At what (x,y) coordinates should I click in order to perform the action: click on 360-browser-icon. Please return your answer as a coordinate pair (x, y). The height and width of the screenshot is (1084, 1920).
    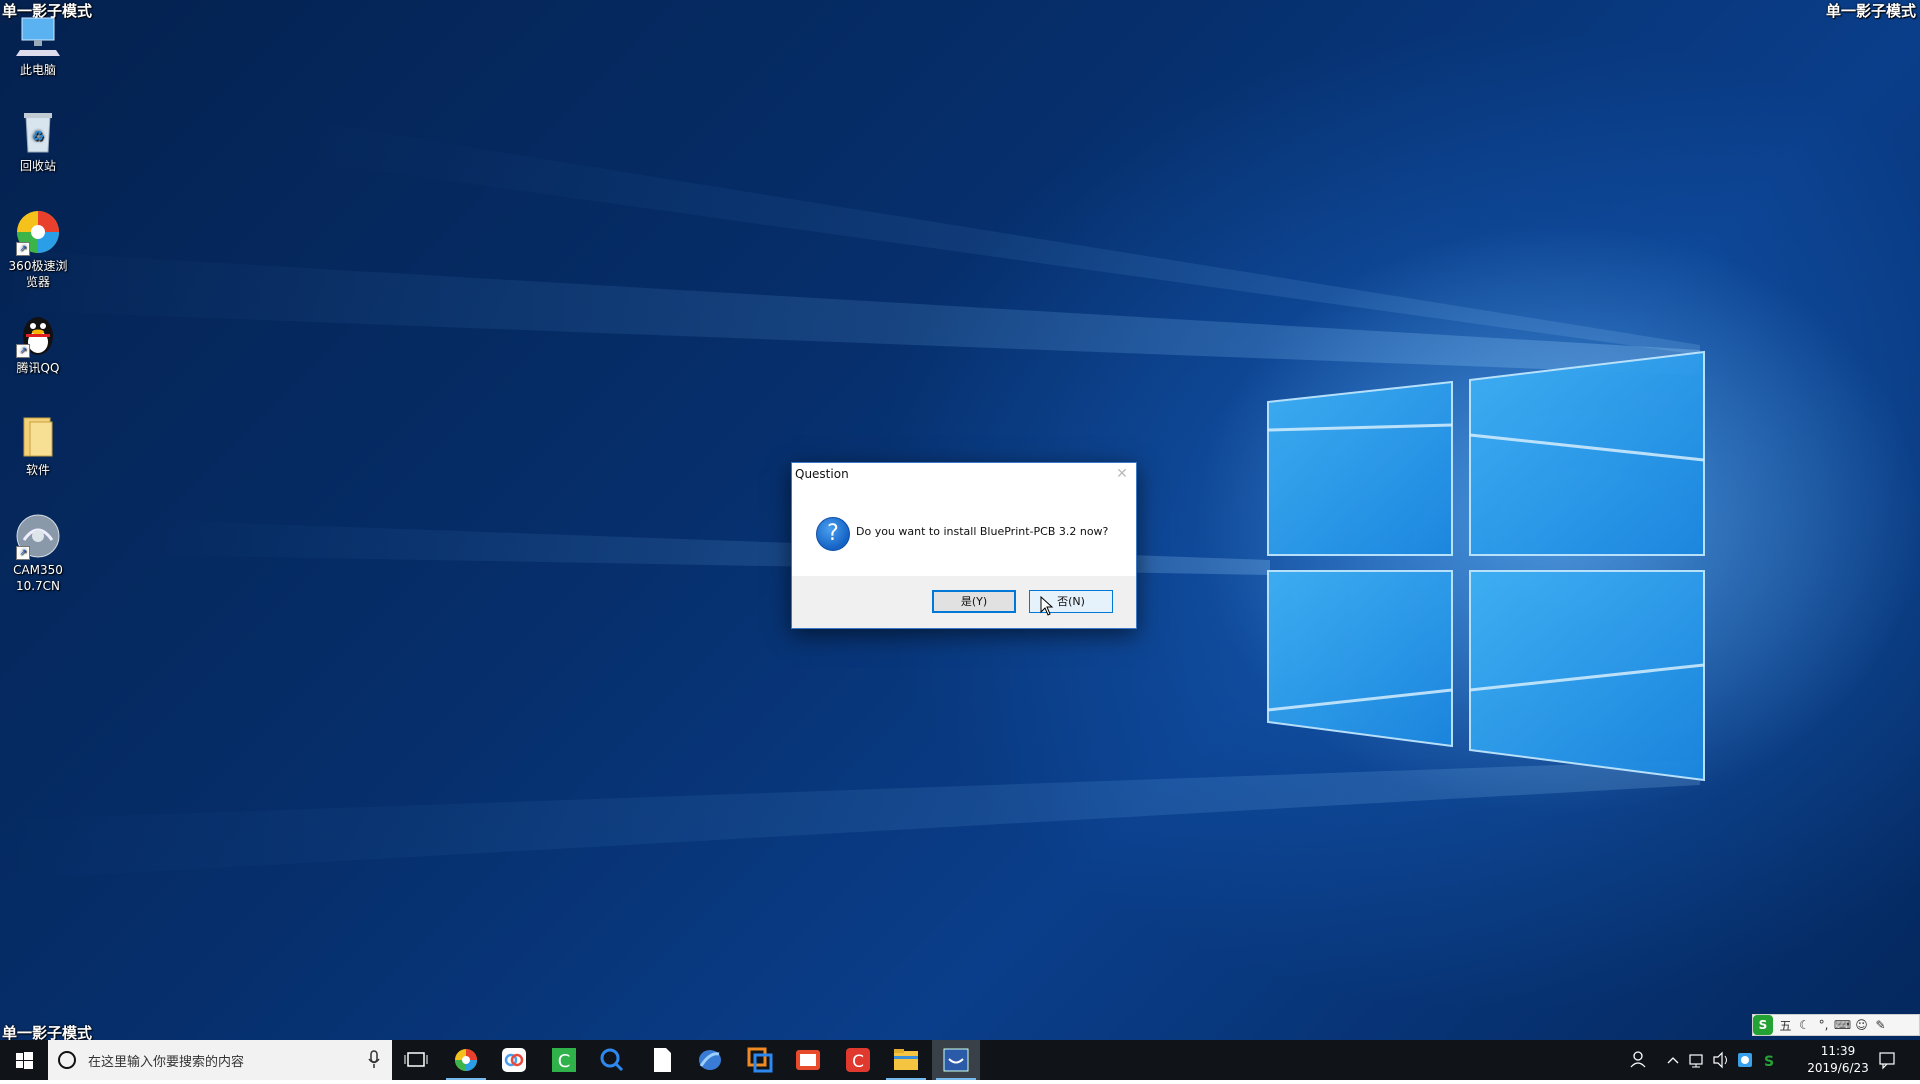
    Looking at the image, I should click on (466, 1060).